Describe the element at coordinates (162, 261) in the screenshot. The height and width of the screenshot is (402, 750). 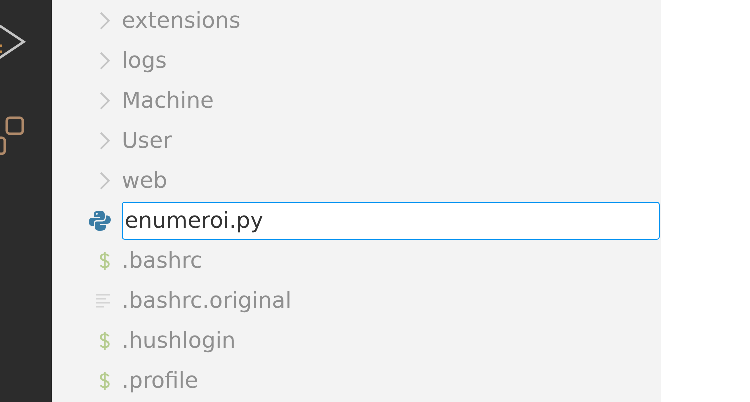
I see `file-name: .bashrc` at that location.